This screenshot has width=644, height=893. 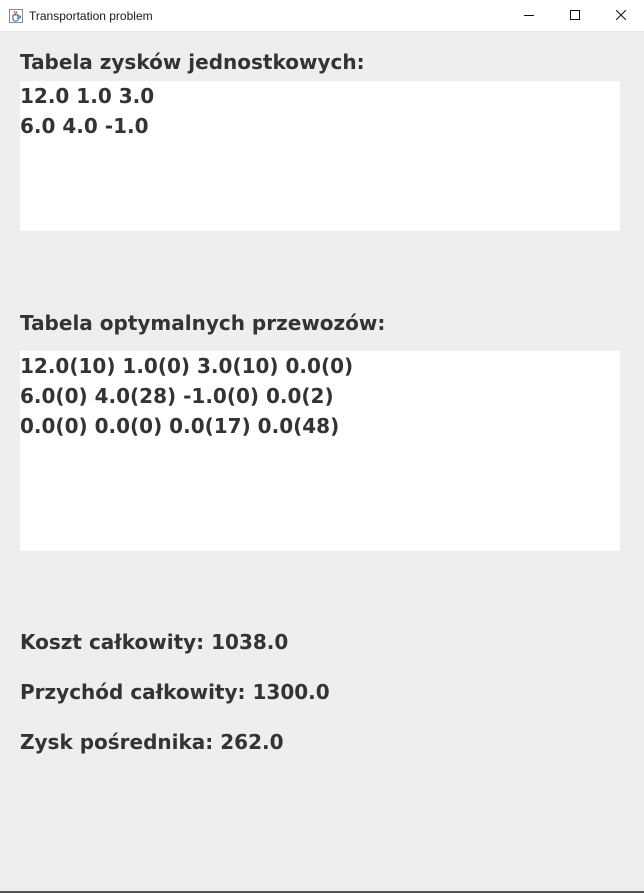 I want to click on unit-profits-row: 6.0 4.0 -1.0, so click(x=84, y=126).